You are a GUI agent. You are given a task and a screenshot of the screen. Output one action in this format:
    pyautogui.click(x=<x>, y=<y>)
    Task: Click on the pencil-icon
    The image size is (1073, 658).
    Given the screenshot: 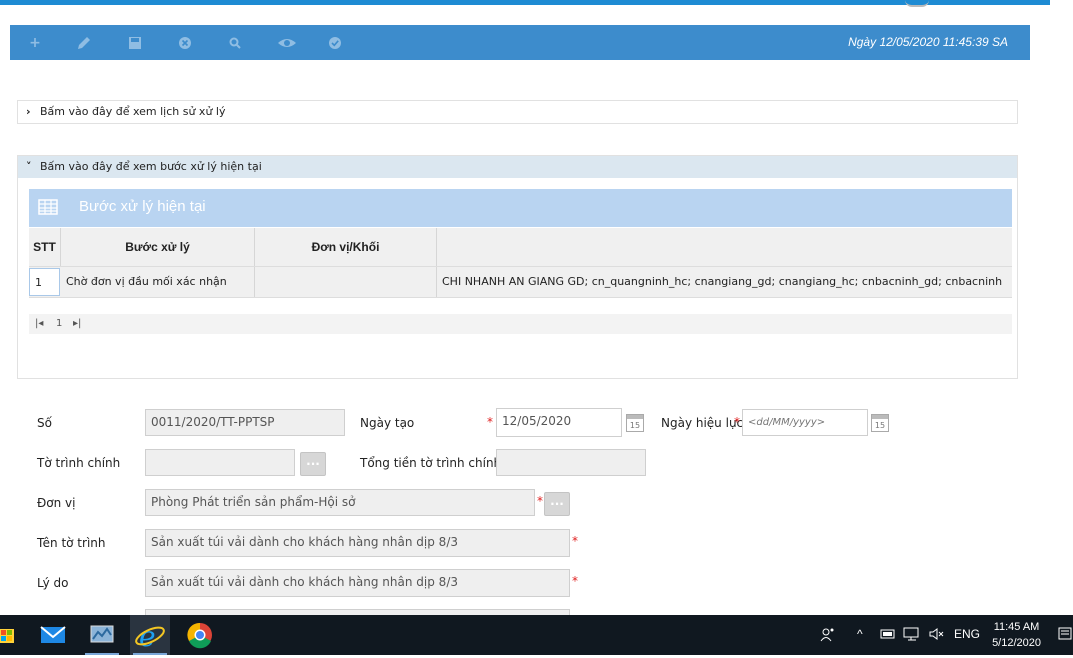 What is the action you would take?
    pyautogui.click(x=84, y=43)
    